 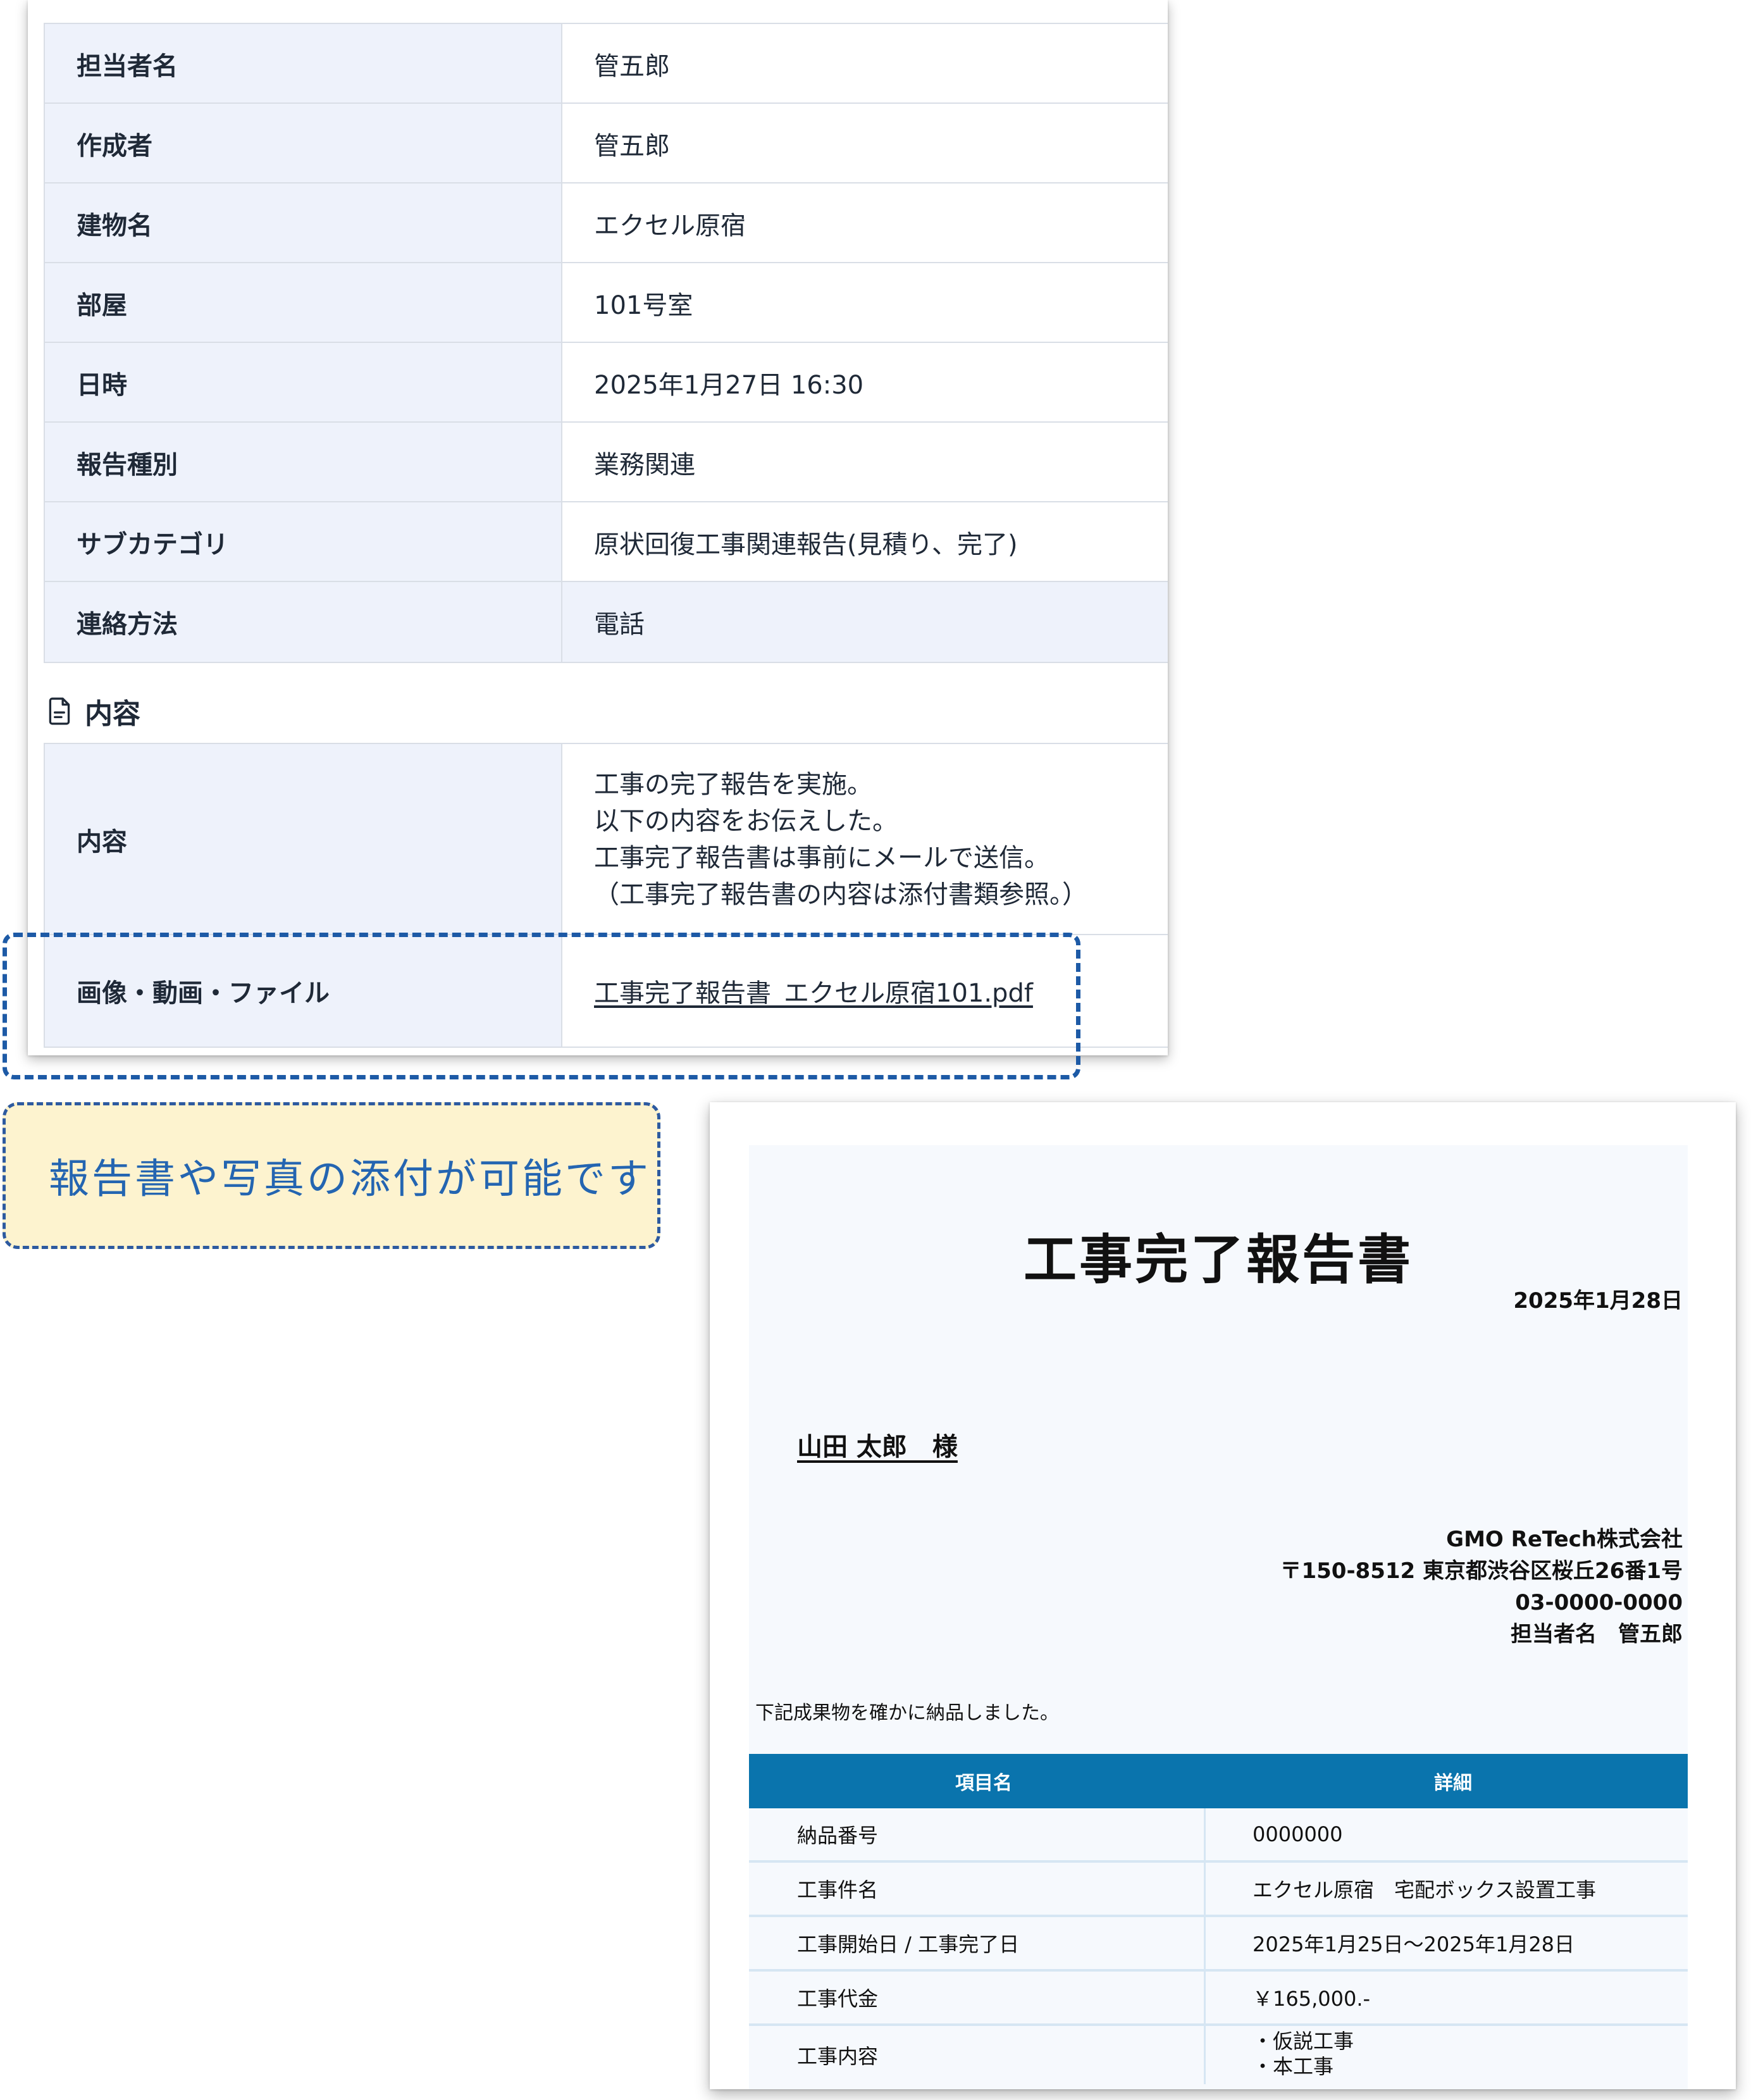 What do you see at coordinates (1565, 1539) in the screenshot?
I see `sender-company: GMO ReTech株式会社` at bounding box center [1565, 1539].